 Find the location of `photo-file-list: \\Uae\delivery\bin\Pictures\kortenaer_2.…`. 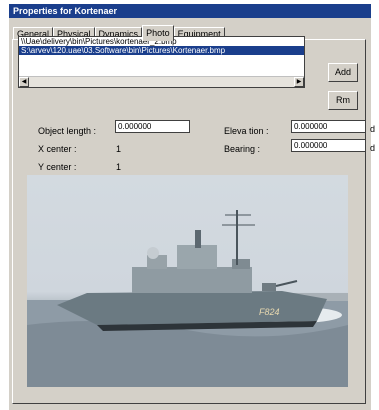

photo-file-list: \\Uae\delivery\bin\Pictures\kortenaer_2.… is located at coordinates (161, 62).